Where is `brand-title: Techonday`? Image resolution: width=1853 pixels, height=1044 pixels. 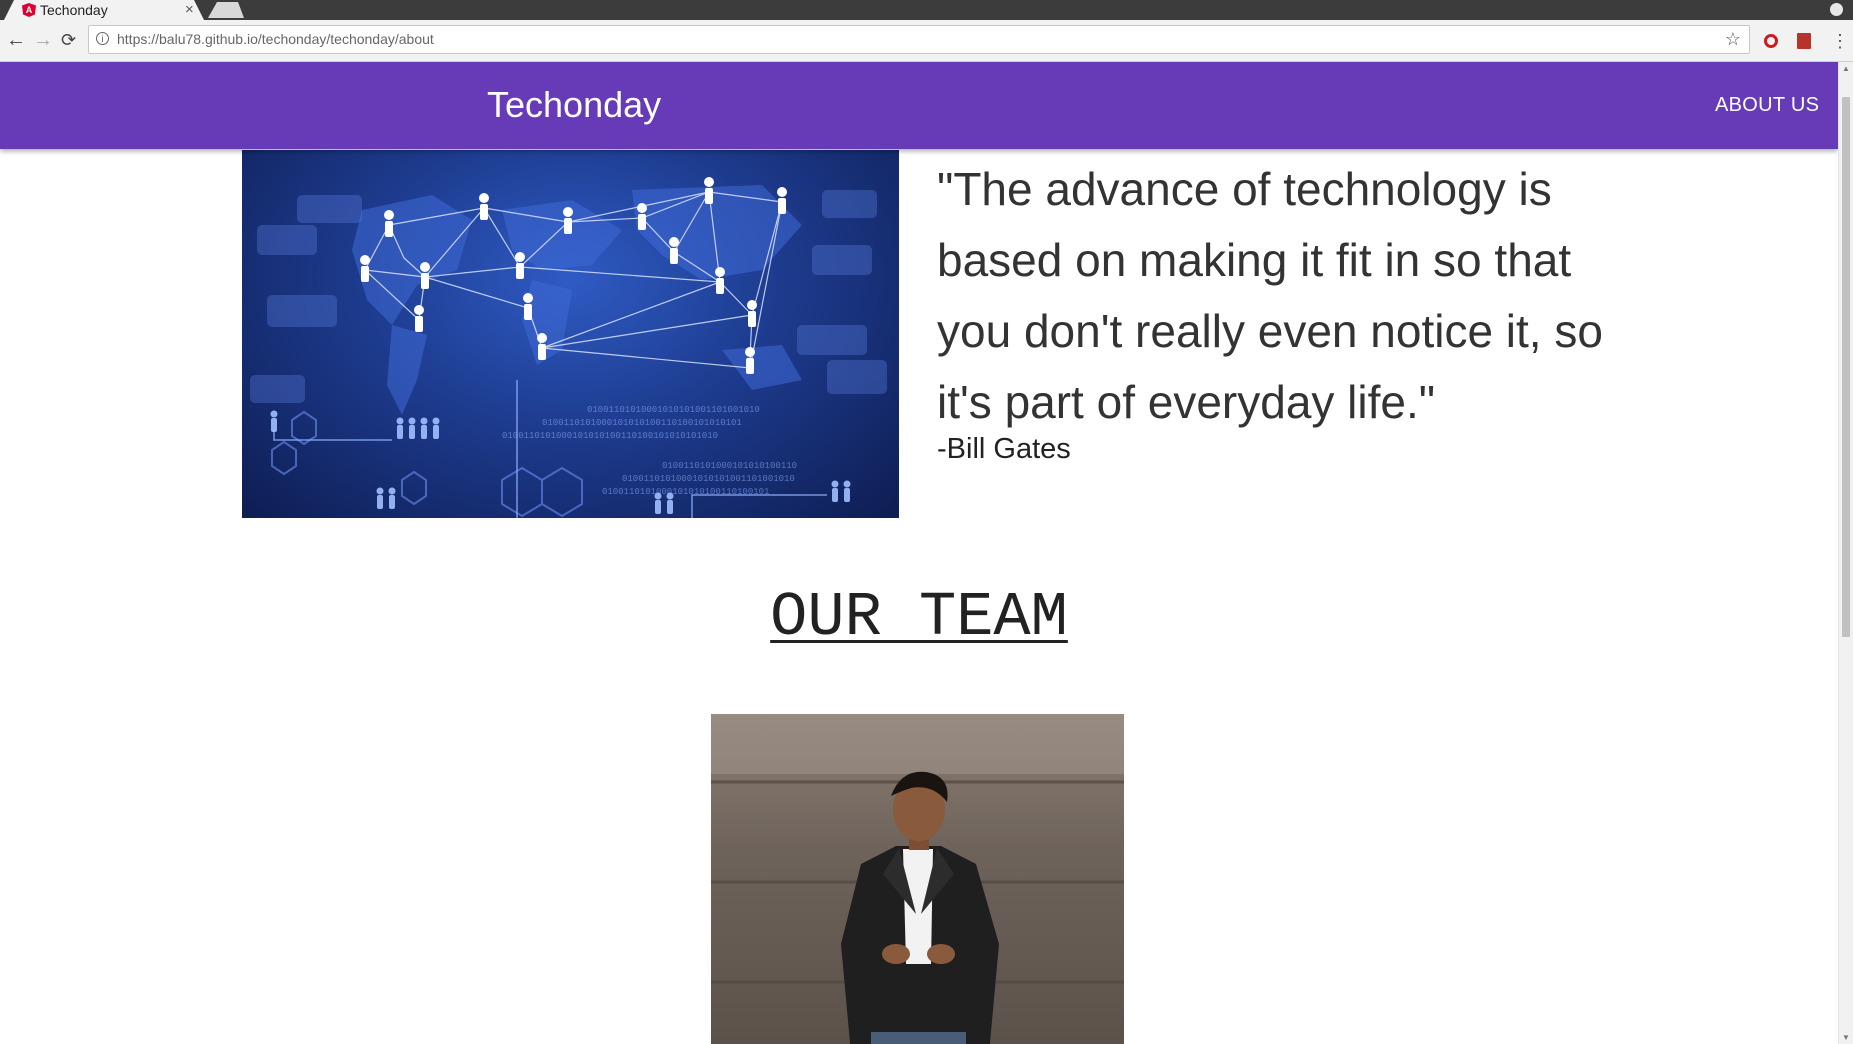
brand-title: Techonday is located at coordinates (574, 105).